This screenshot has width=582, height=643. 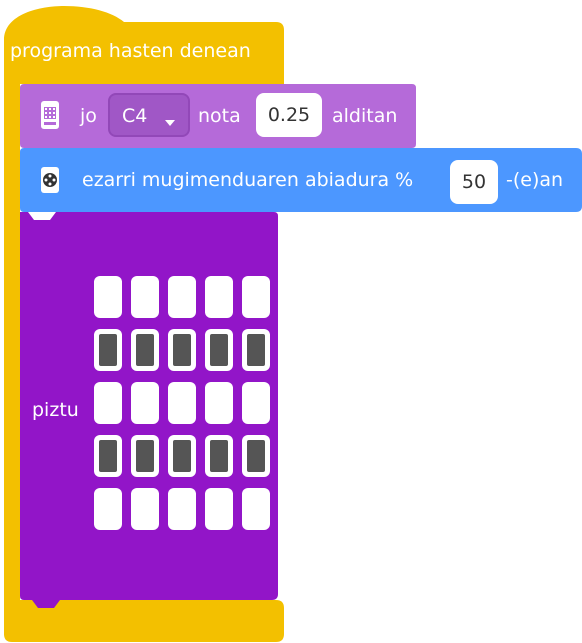 I want to click on play-note-block: jo C4 nota 0.25 alditan, so click(x=218, y=116).